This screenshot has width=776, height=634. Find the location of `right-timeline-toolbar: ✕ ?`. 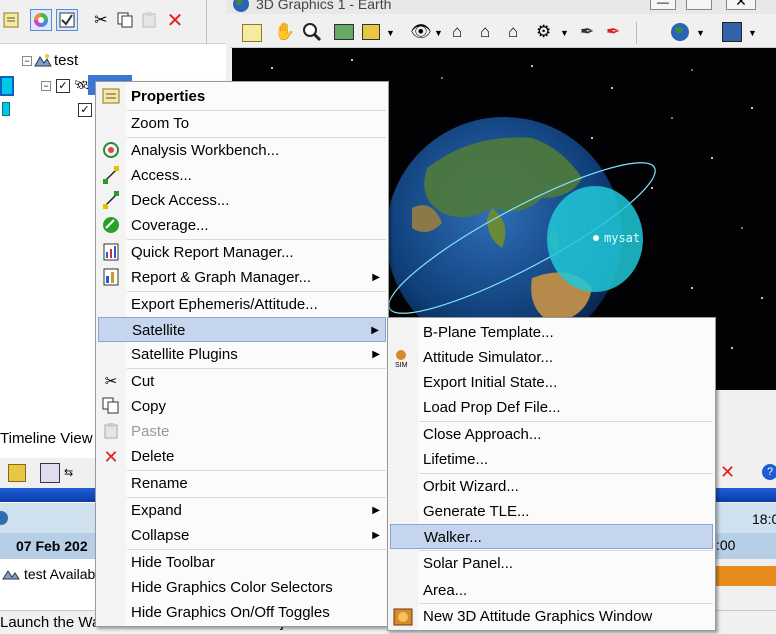

right-timeline-toolbar: ✕ ? is located at coordinates (744, 473).